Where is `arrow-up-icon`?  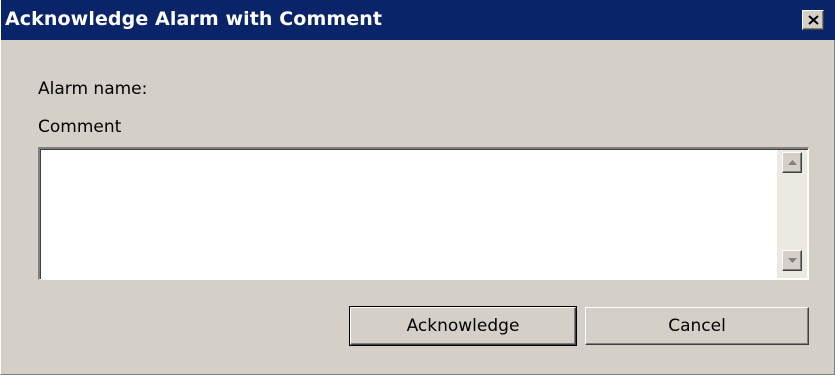 arrow-up-icon is located at coordinates (792, 162).